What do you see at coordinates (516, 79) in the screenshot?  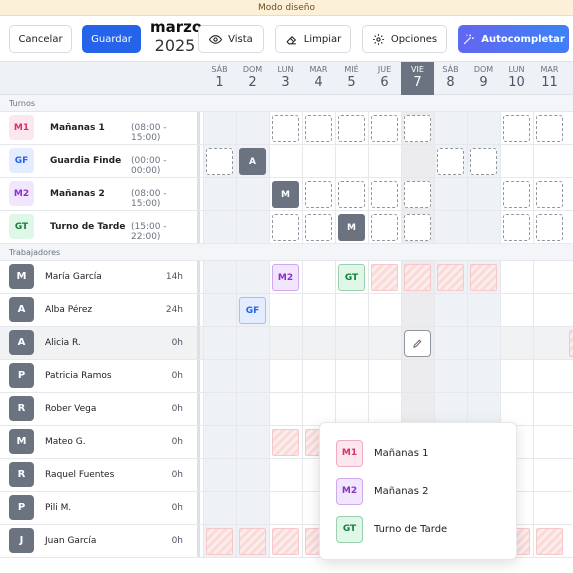 I see `day-column-header: LUN 10` at bounding box center [516, 79].